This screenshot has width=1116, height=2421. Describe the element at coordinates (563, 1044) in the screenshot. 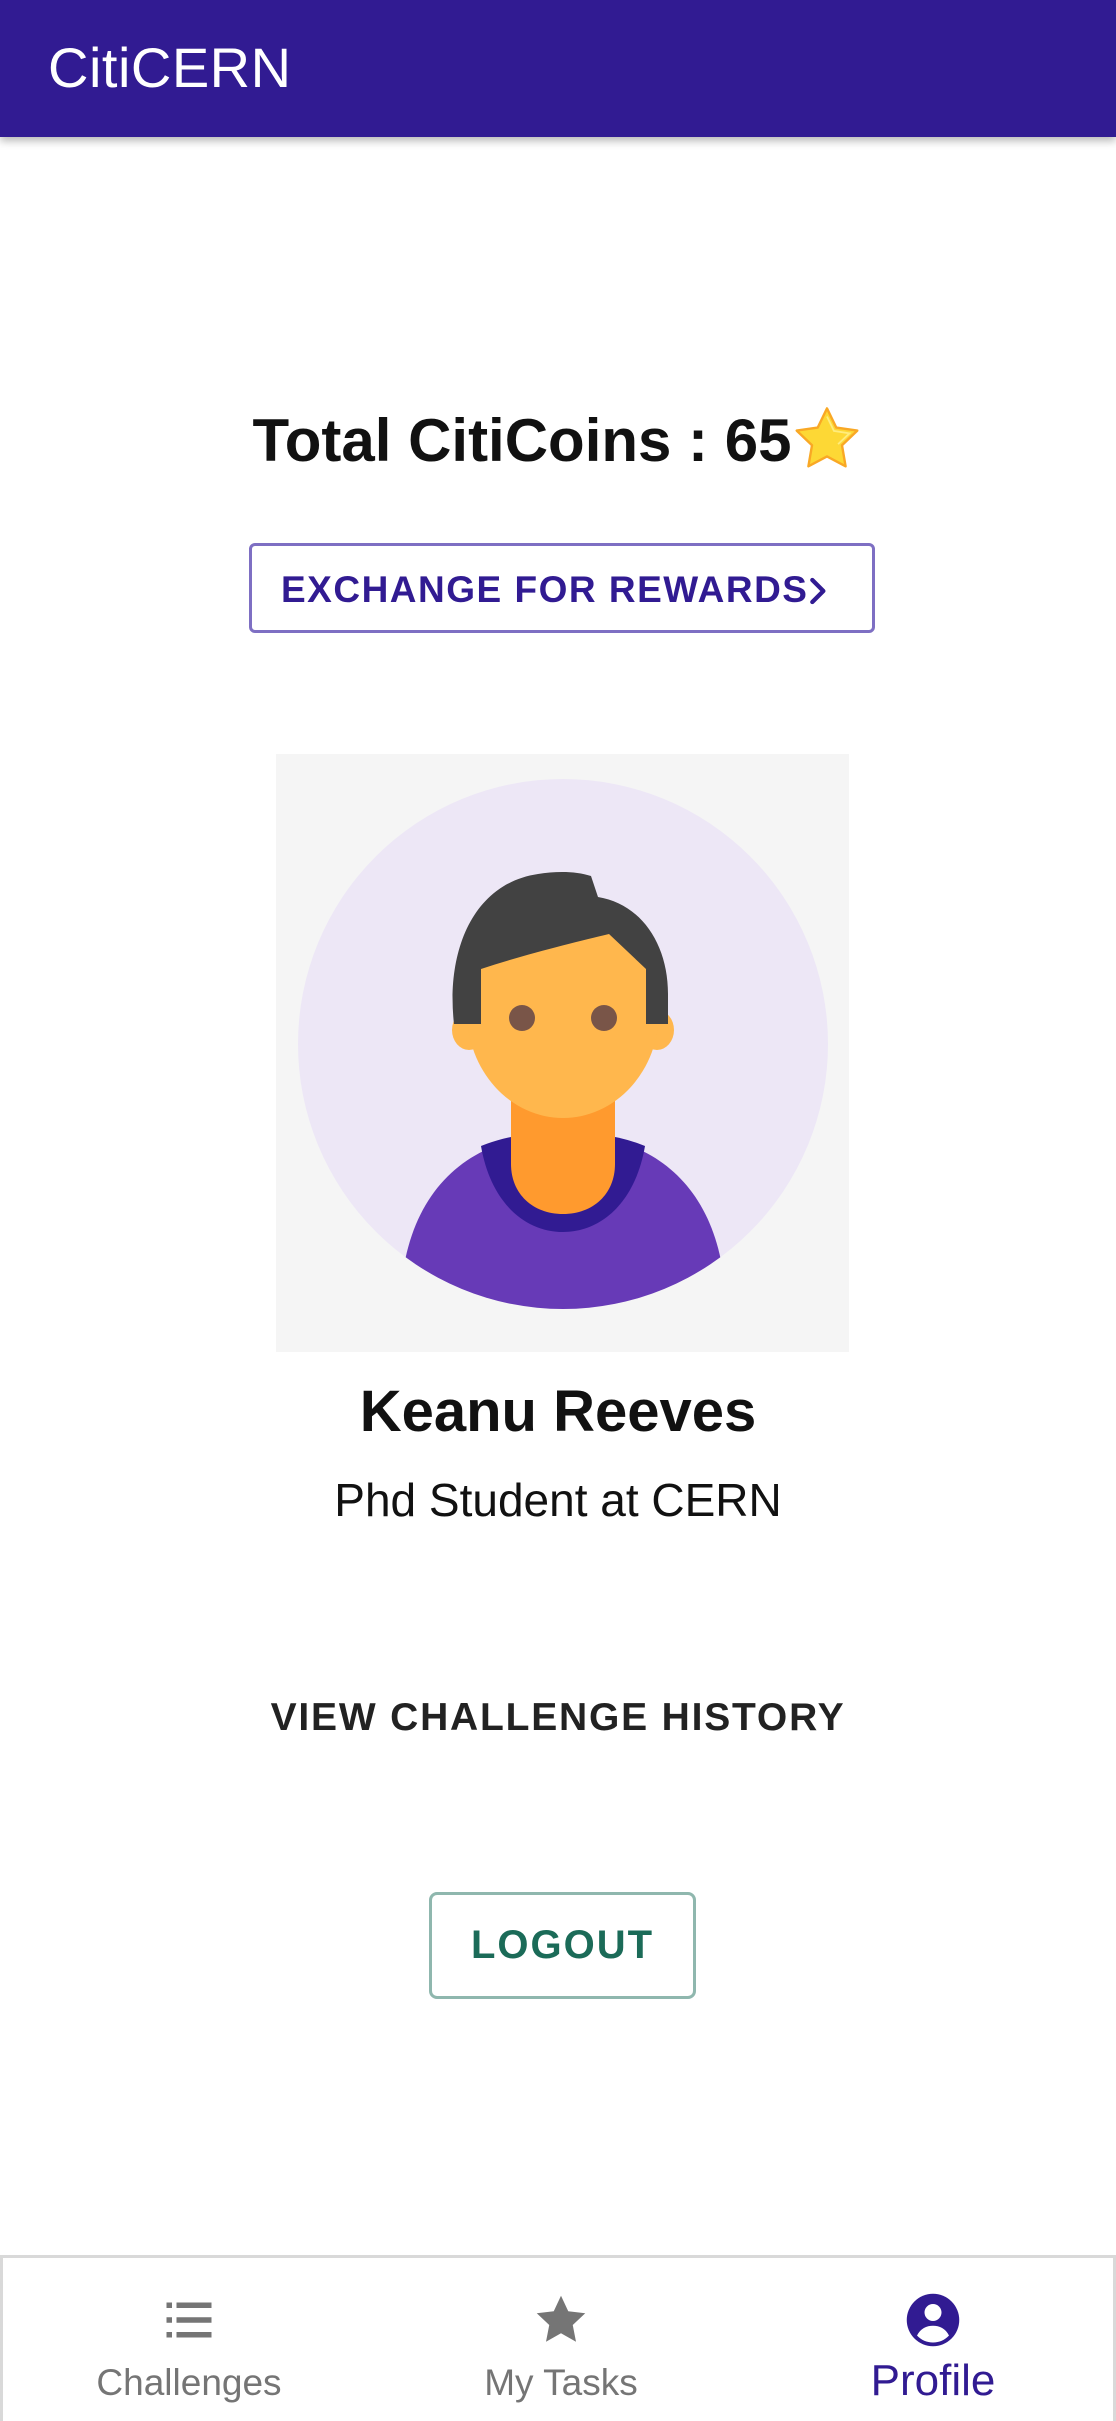

I see `user-avatar-icon` at that location.